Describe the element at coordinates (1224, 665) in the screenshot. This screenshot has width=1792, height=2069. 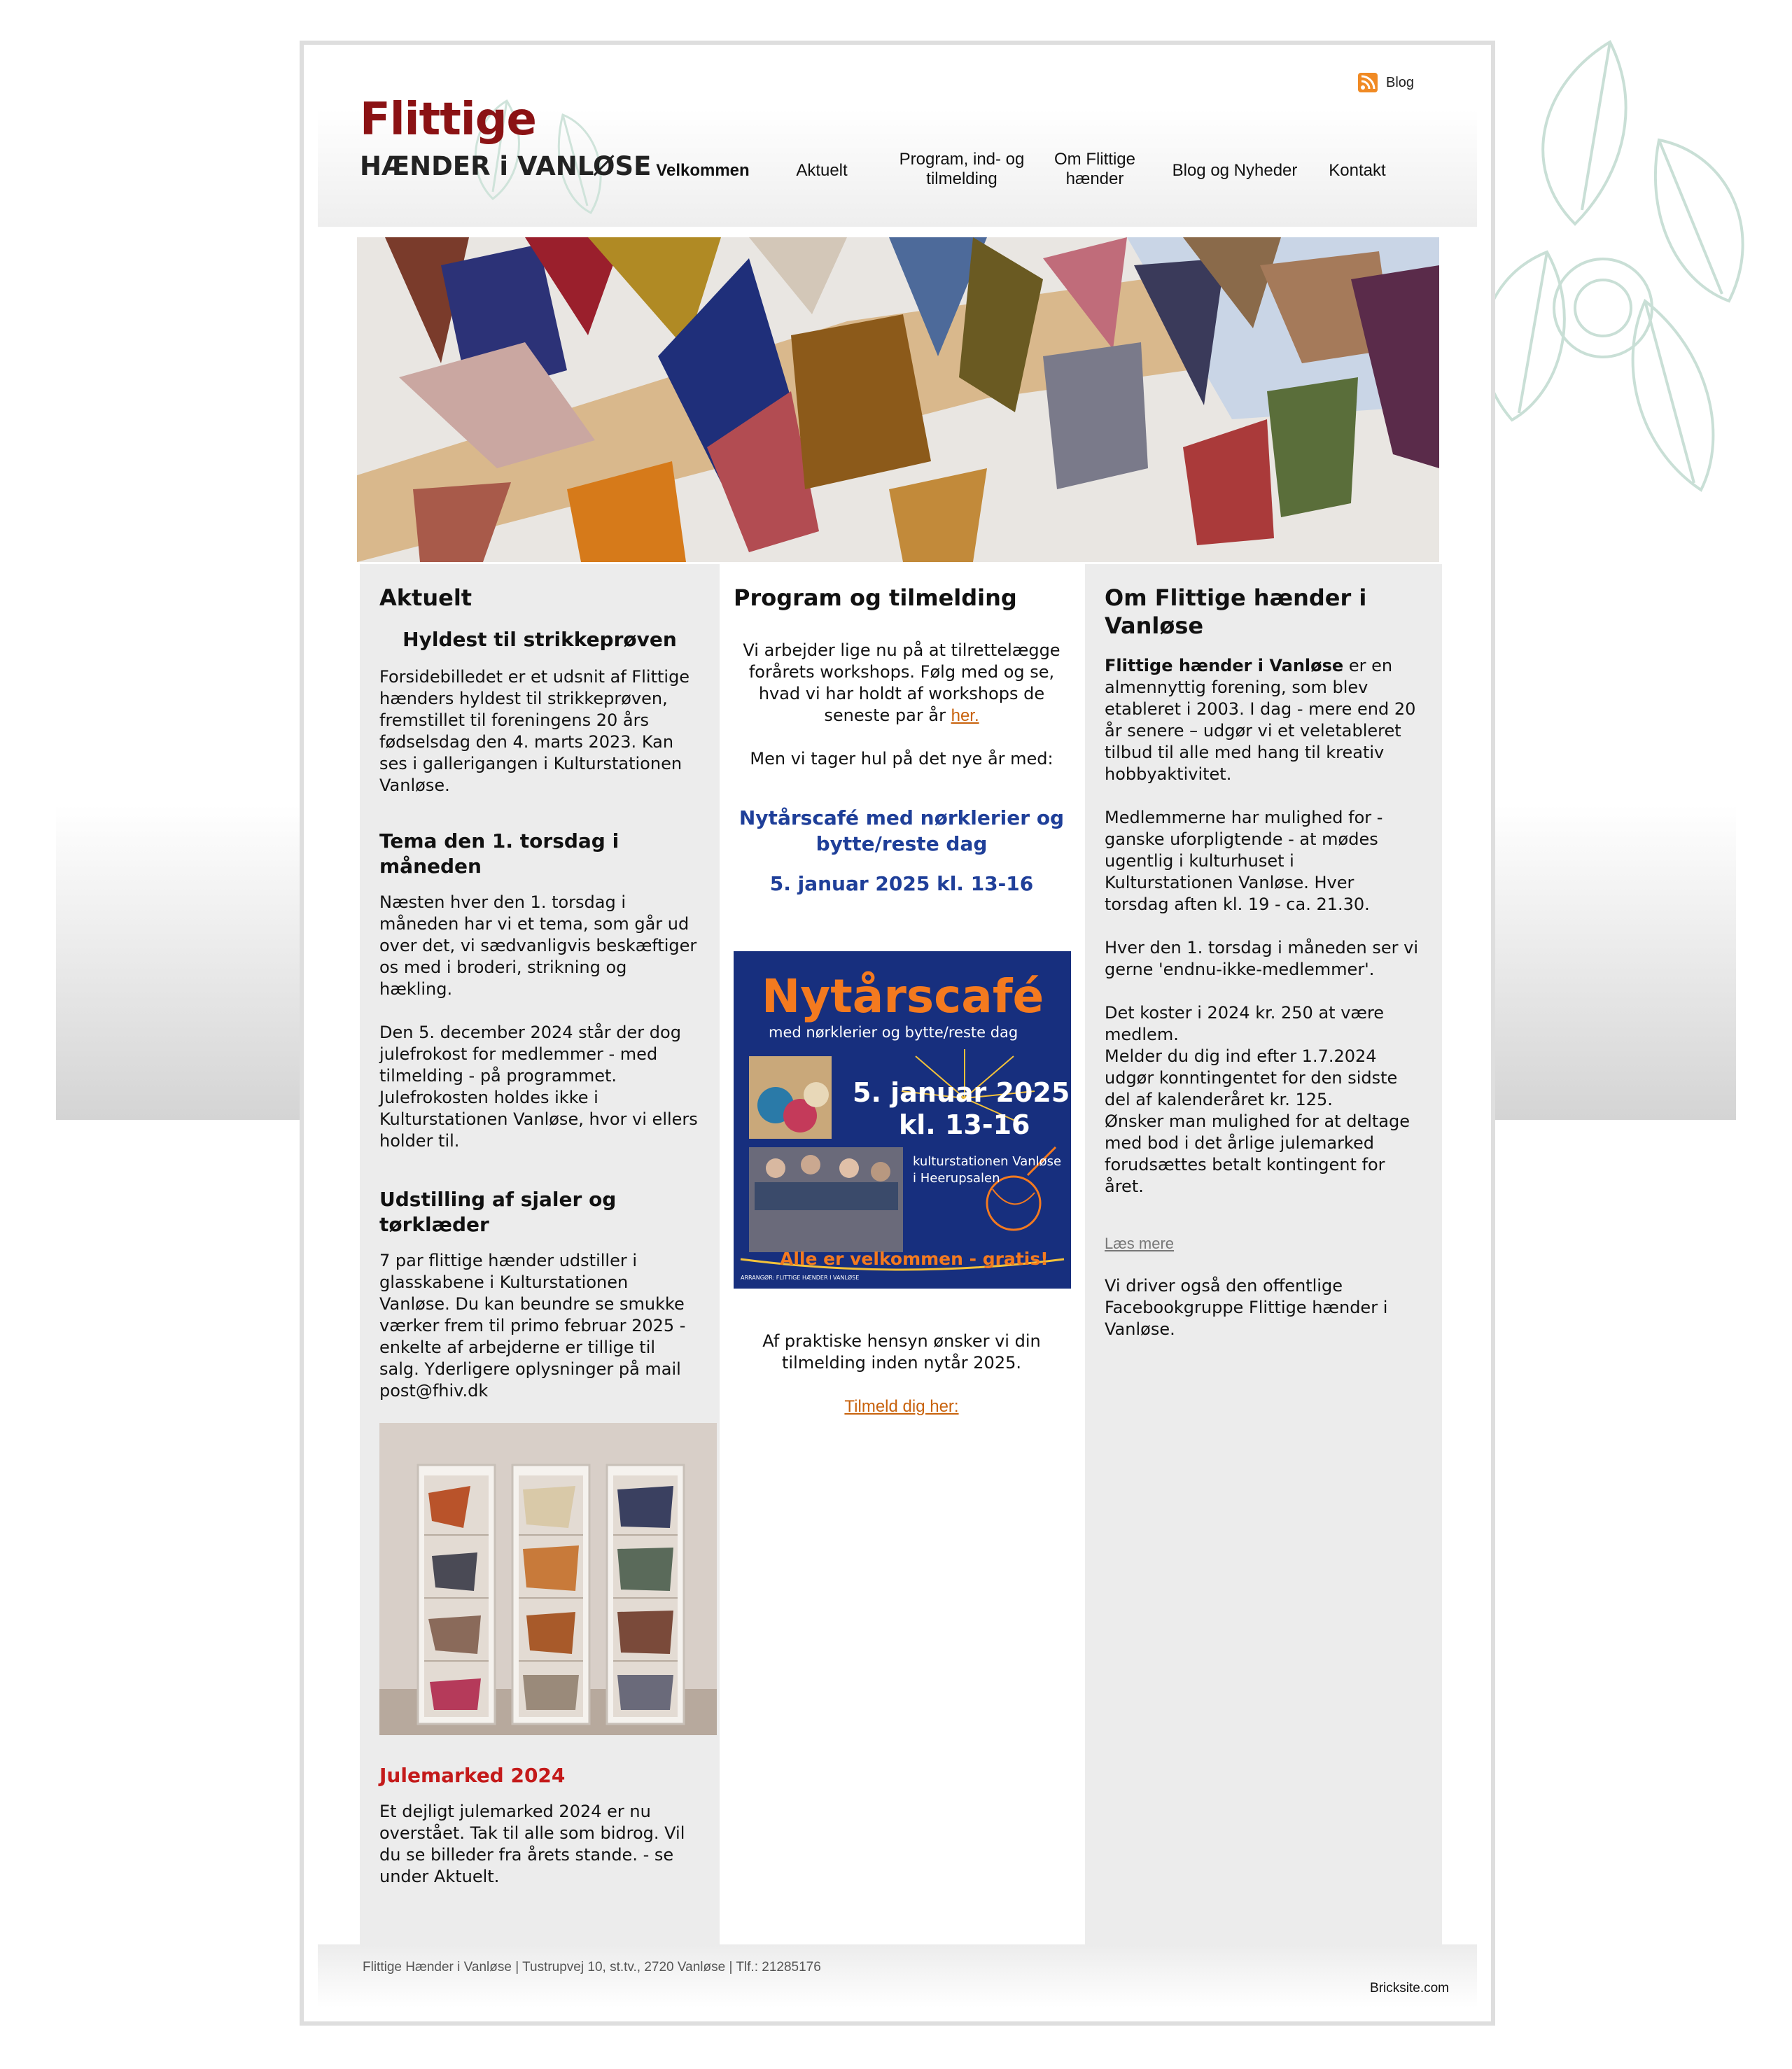
I see `om-text-1-bold: Flittige hænder i Vanløse` at that location.